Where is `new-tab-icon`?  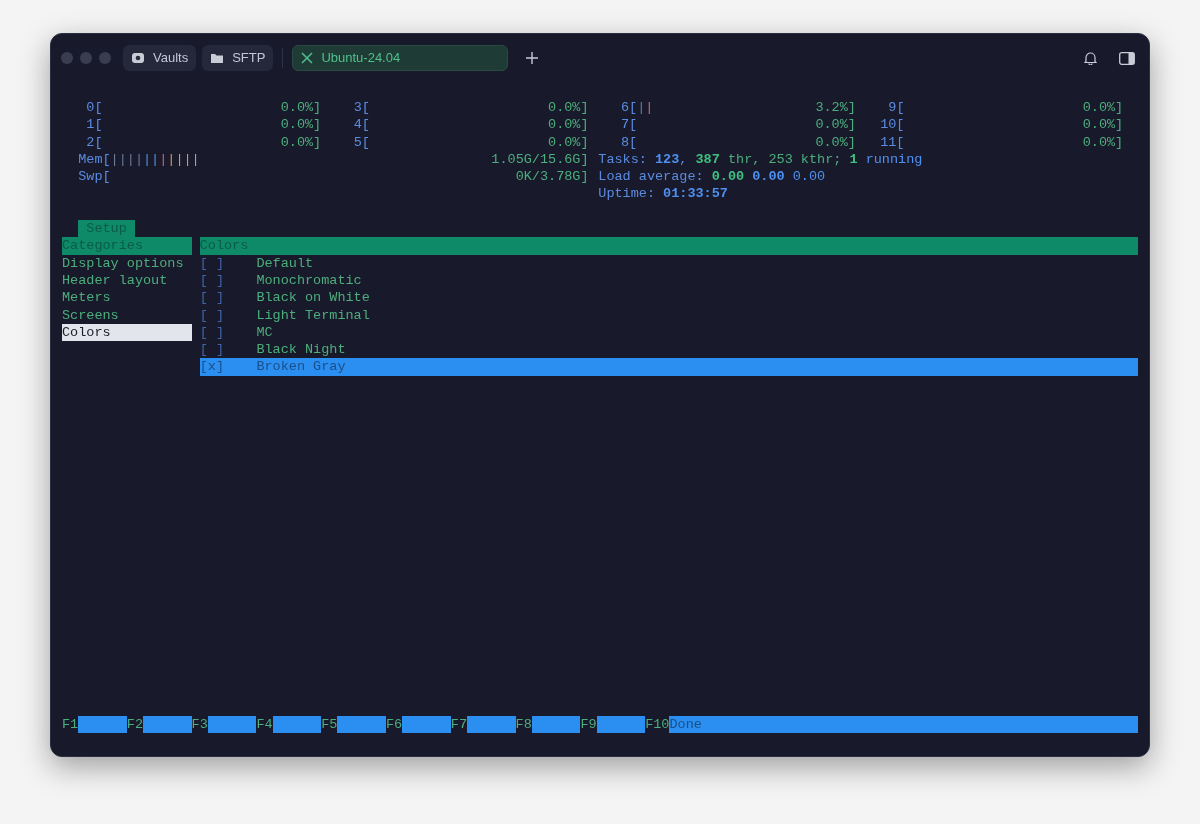 new-tab-icon is located at coordinates (532, 58).